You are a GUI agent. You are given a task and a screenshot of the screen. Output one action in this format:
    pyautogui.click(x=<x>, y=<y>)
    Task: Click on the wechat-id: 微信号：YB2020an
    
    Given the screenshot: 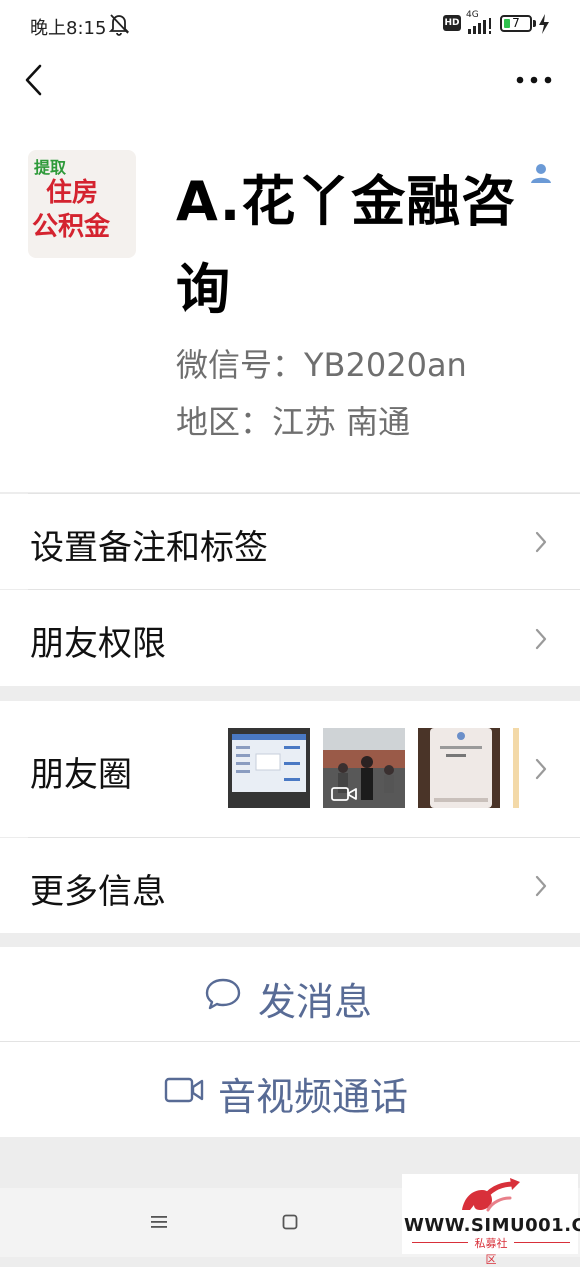 What is the action you would take?
    pyautogui.click(x=321, y=365)
    